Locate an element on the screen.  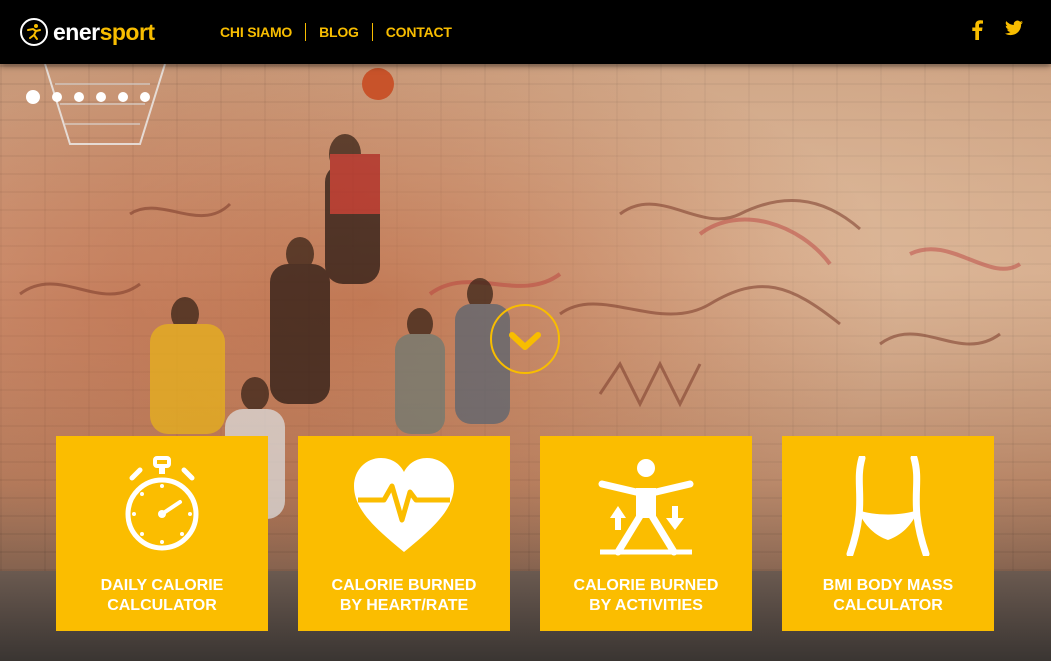
nav-contact: CONTACT is located at coordinates (419, 32).